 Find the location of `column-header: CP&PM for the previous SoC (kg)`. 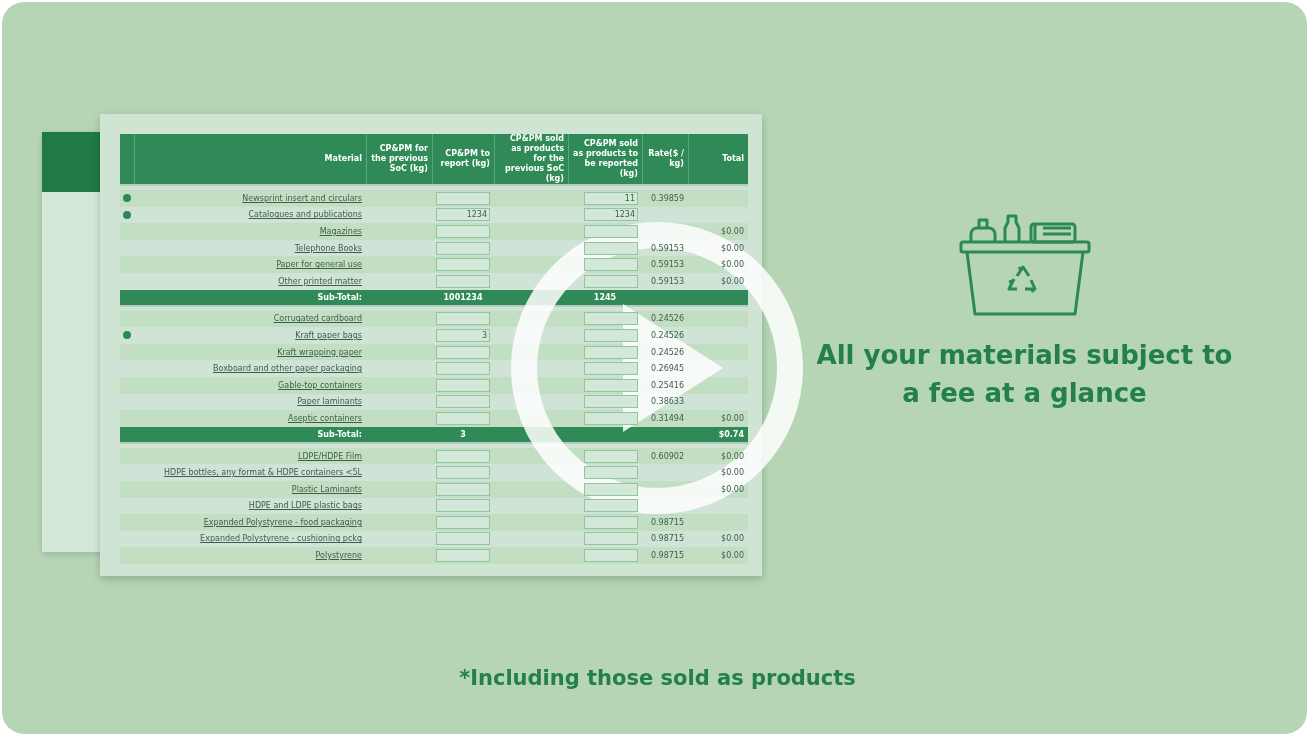

column-header: CP&PM for the previous SoC (kg) is located at coordinates (399, 159).